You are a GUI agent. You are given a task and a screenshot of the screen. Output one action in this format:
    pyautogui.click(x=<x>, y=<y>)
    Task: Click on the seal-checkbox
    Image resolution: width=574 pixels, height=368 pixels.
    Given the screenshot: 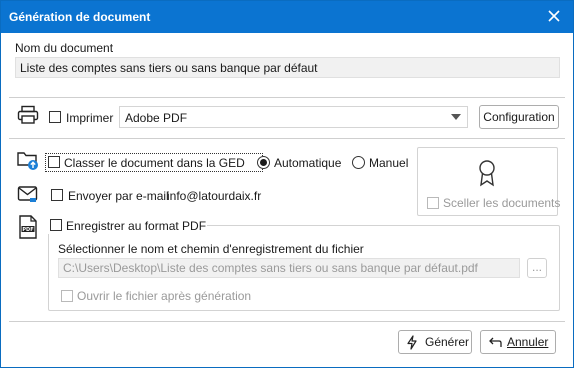 What is the action you would take?
    pyautogui.click(x=433, y=203)
    